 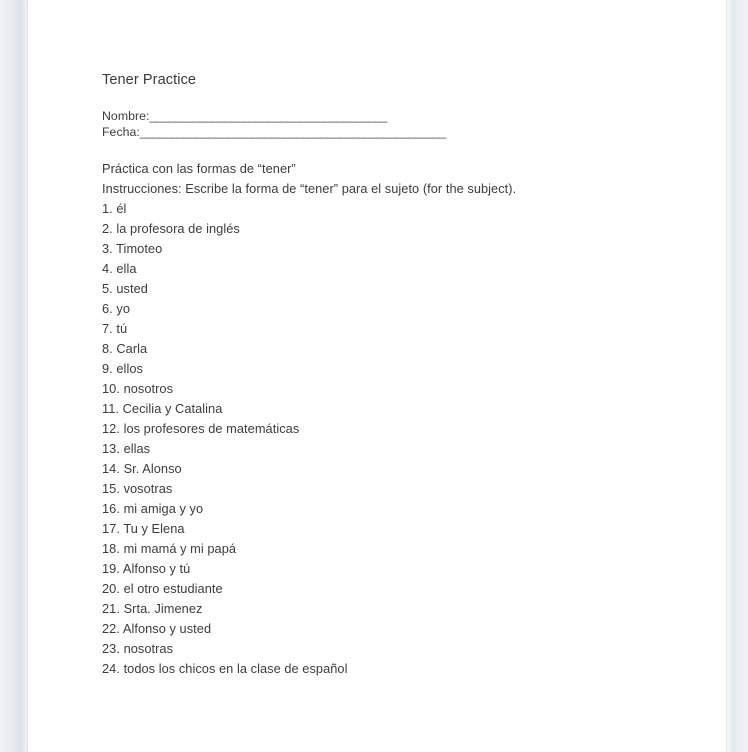 I want to click on list-item-text: Sr. Alonso, so click(x=152, y=468).